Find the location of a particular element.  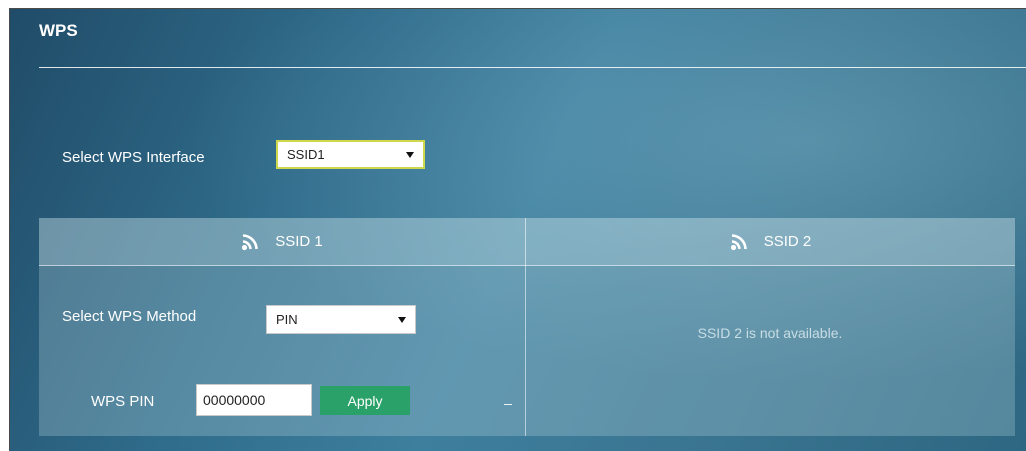

dash-mark is located at coordinates (508, 404).